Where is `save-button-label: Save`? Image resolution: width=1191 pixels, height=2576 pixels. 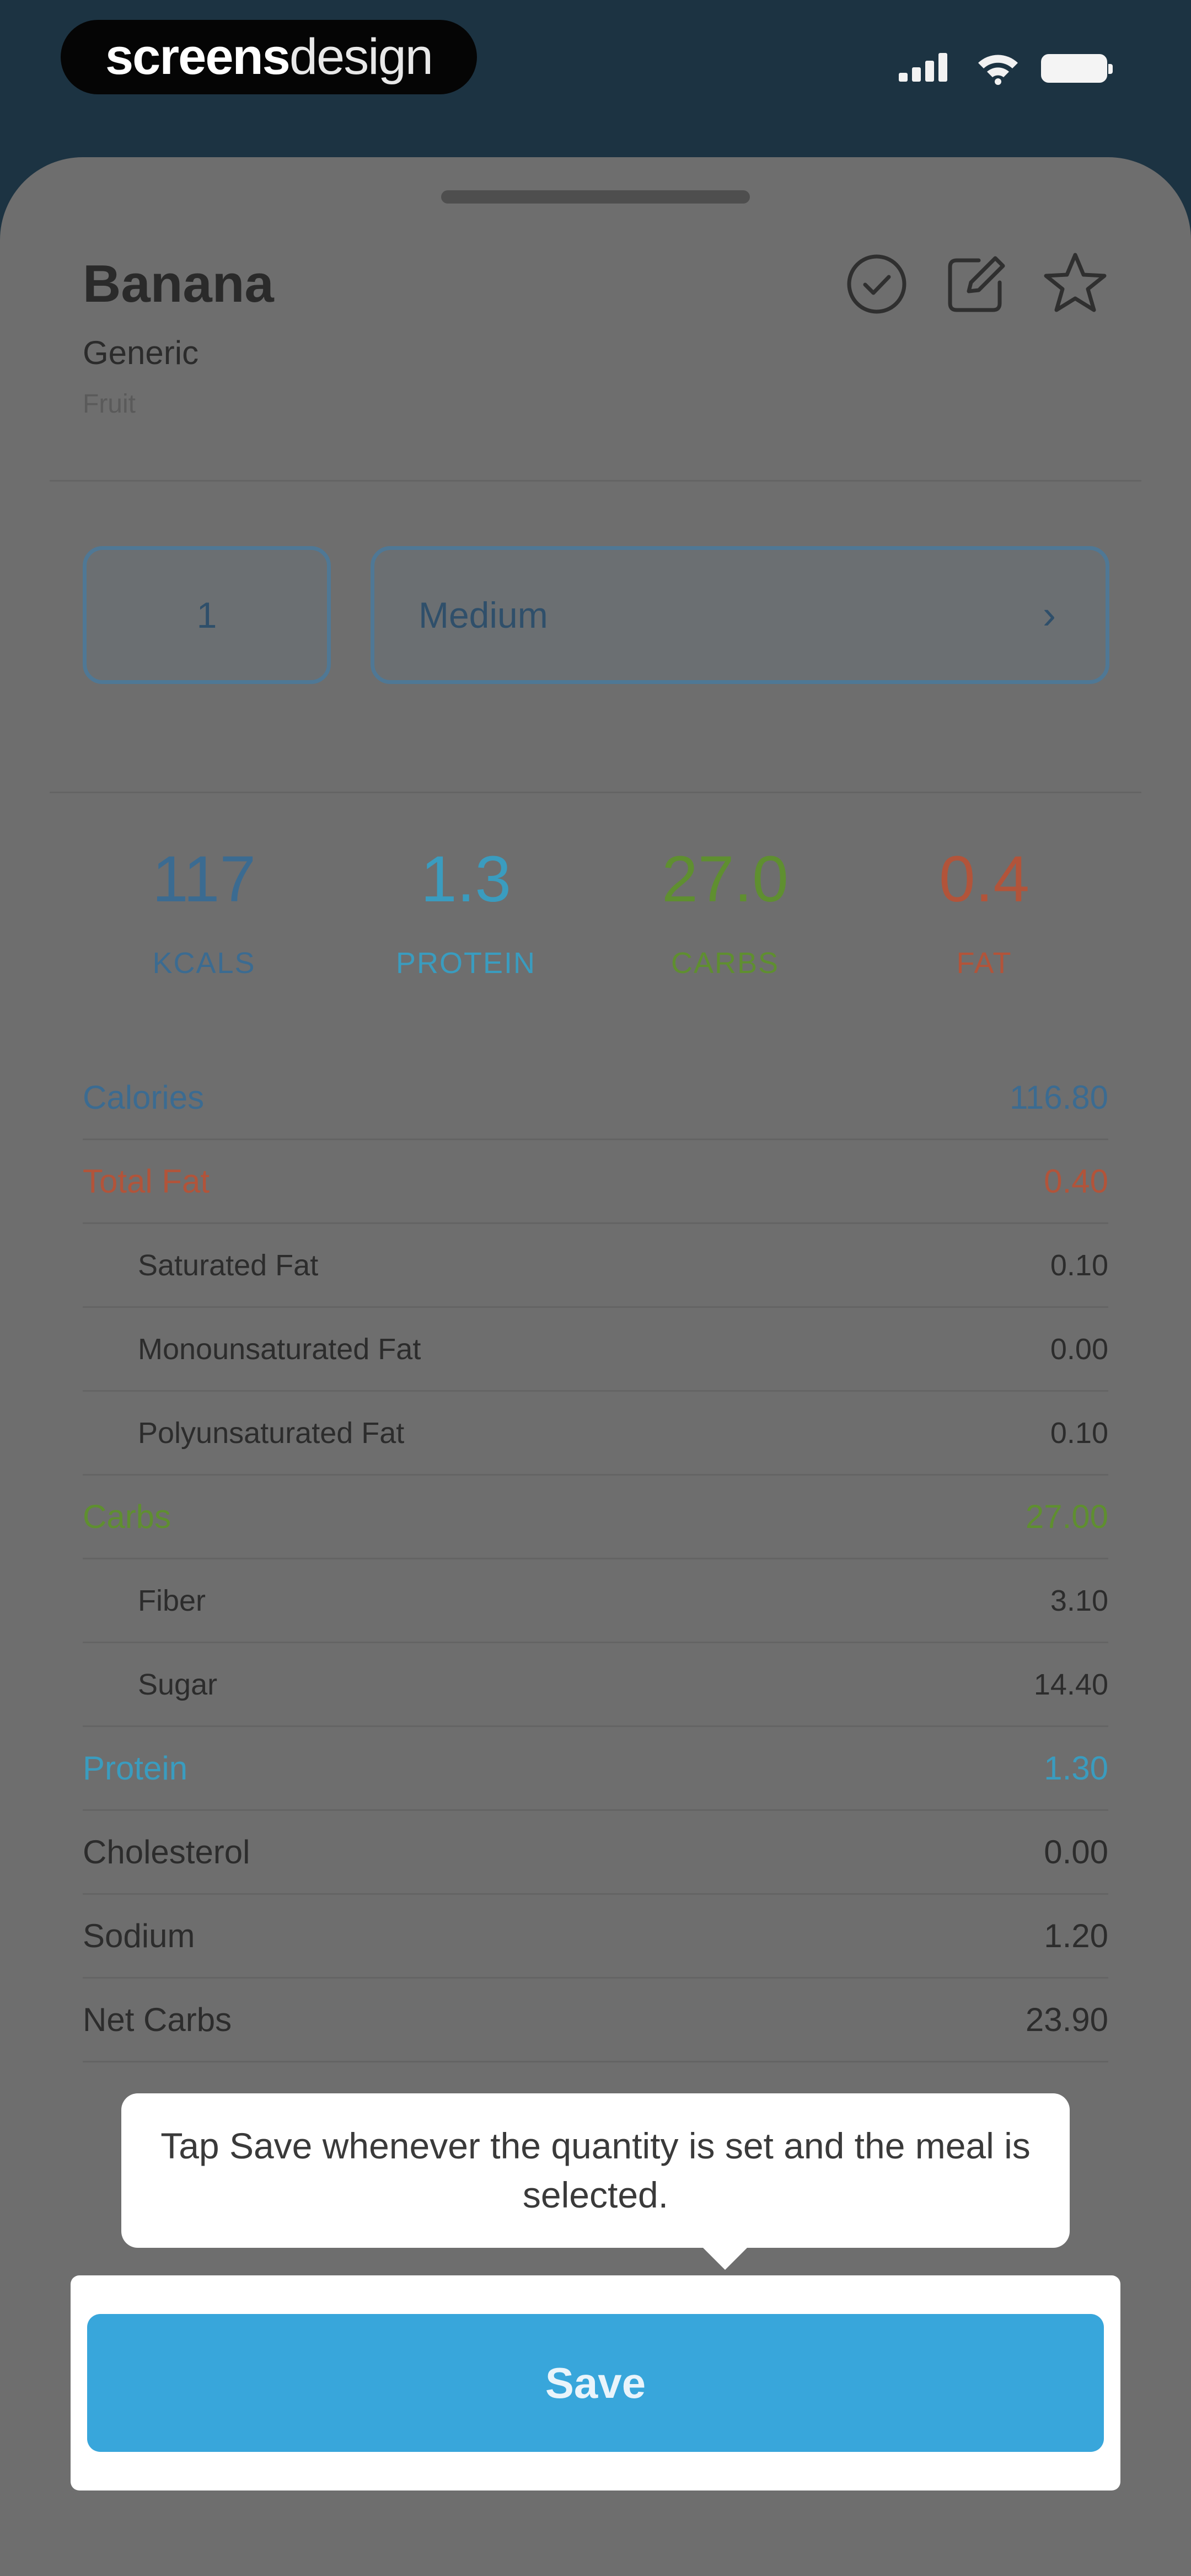 save-button-label: Save is located at coordinates (595, 2382).